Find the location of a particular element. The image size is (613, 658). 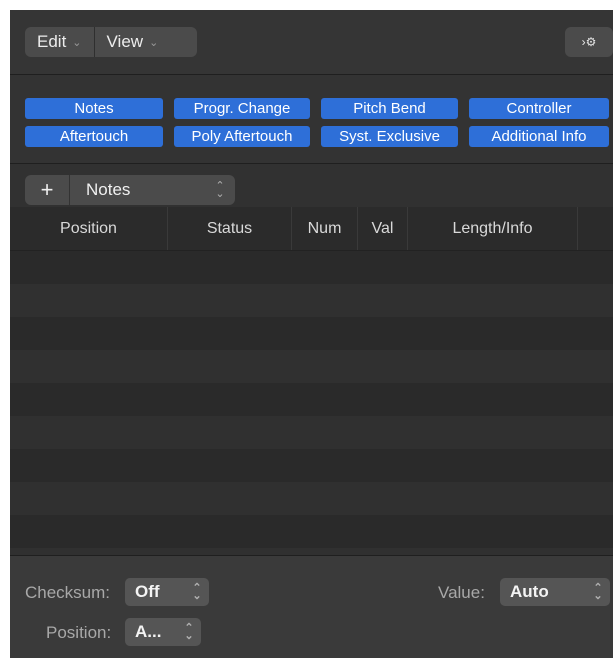

event-type-popup: + Notes ⌃ ⌄ is located at coordinates (130, 190).